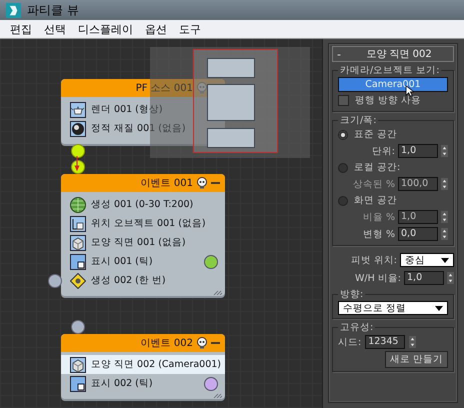 This screenshot has height=408, width=464. Describe the element at coordinates (21, 29) in the screenshot. I see `menu-item: 편집` at that location.